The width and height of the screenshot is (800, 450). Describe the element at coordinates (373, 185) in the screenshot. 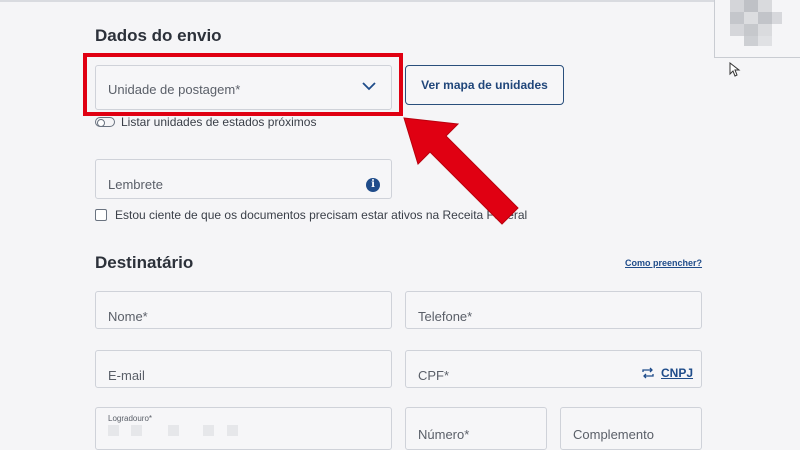

I see `info-icon: i` at that location.